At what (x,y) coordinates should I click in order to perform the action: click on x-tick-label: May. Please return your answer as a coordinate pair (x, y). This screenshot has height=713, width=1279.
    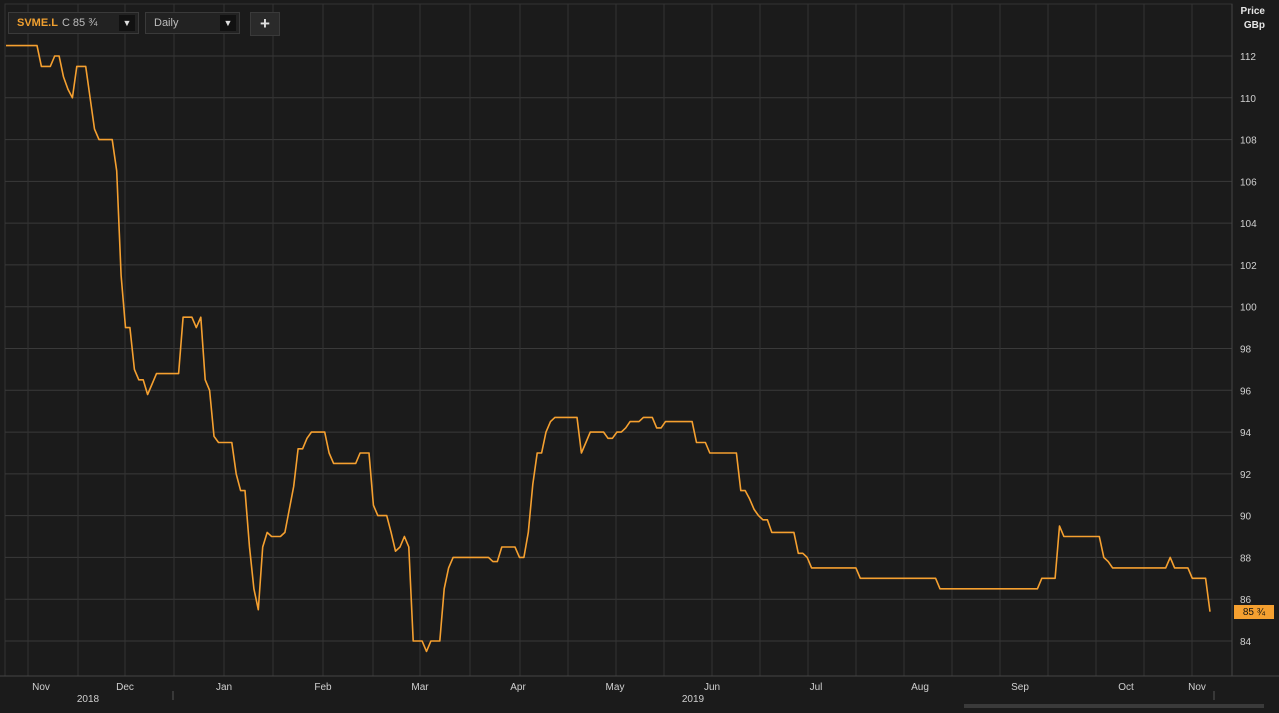
    Looking at the image, I should click on (615, 687).